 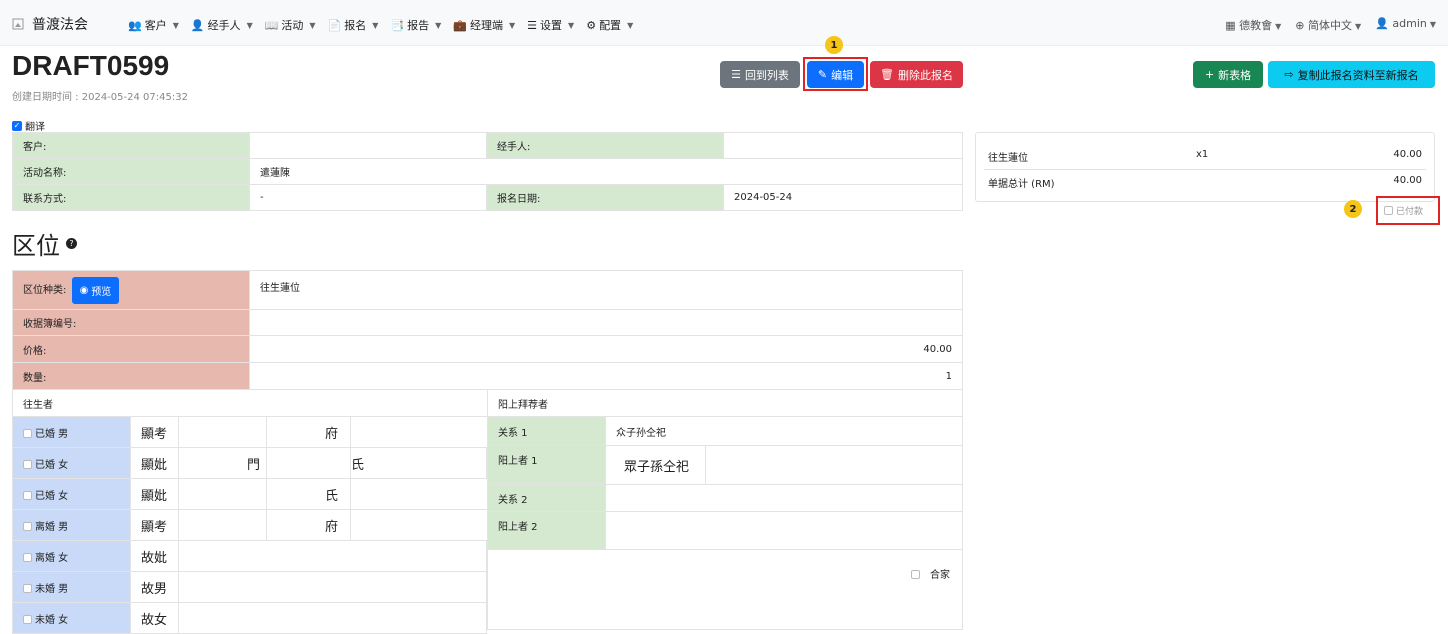 I want to click on language-dropdown: ⊕ 简体中文 ▼, so click(x=1328, y=25).